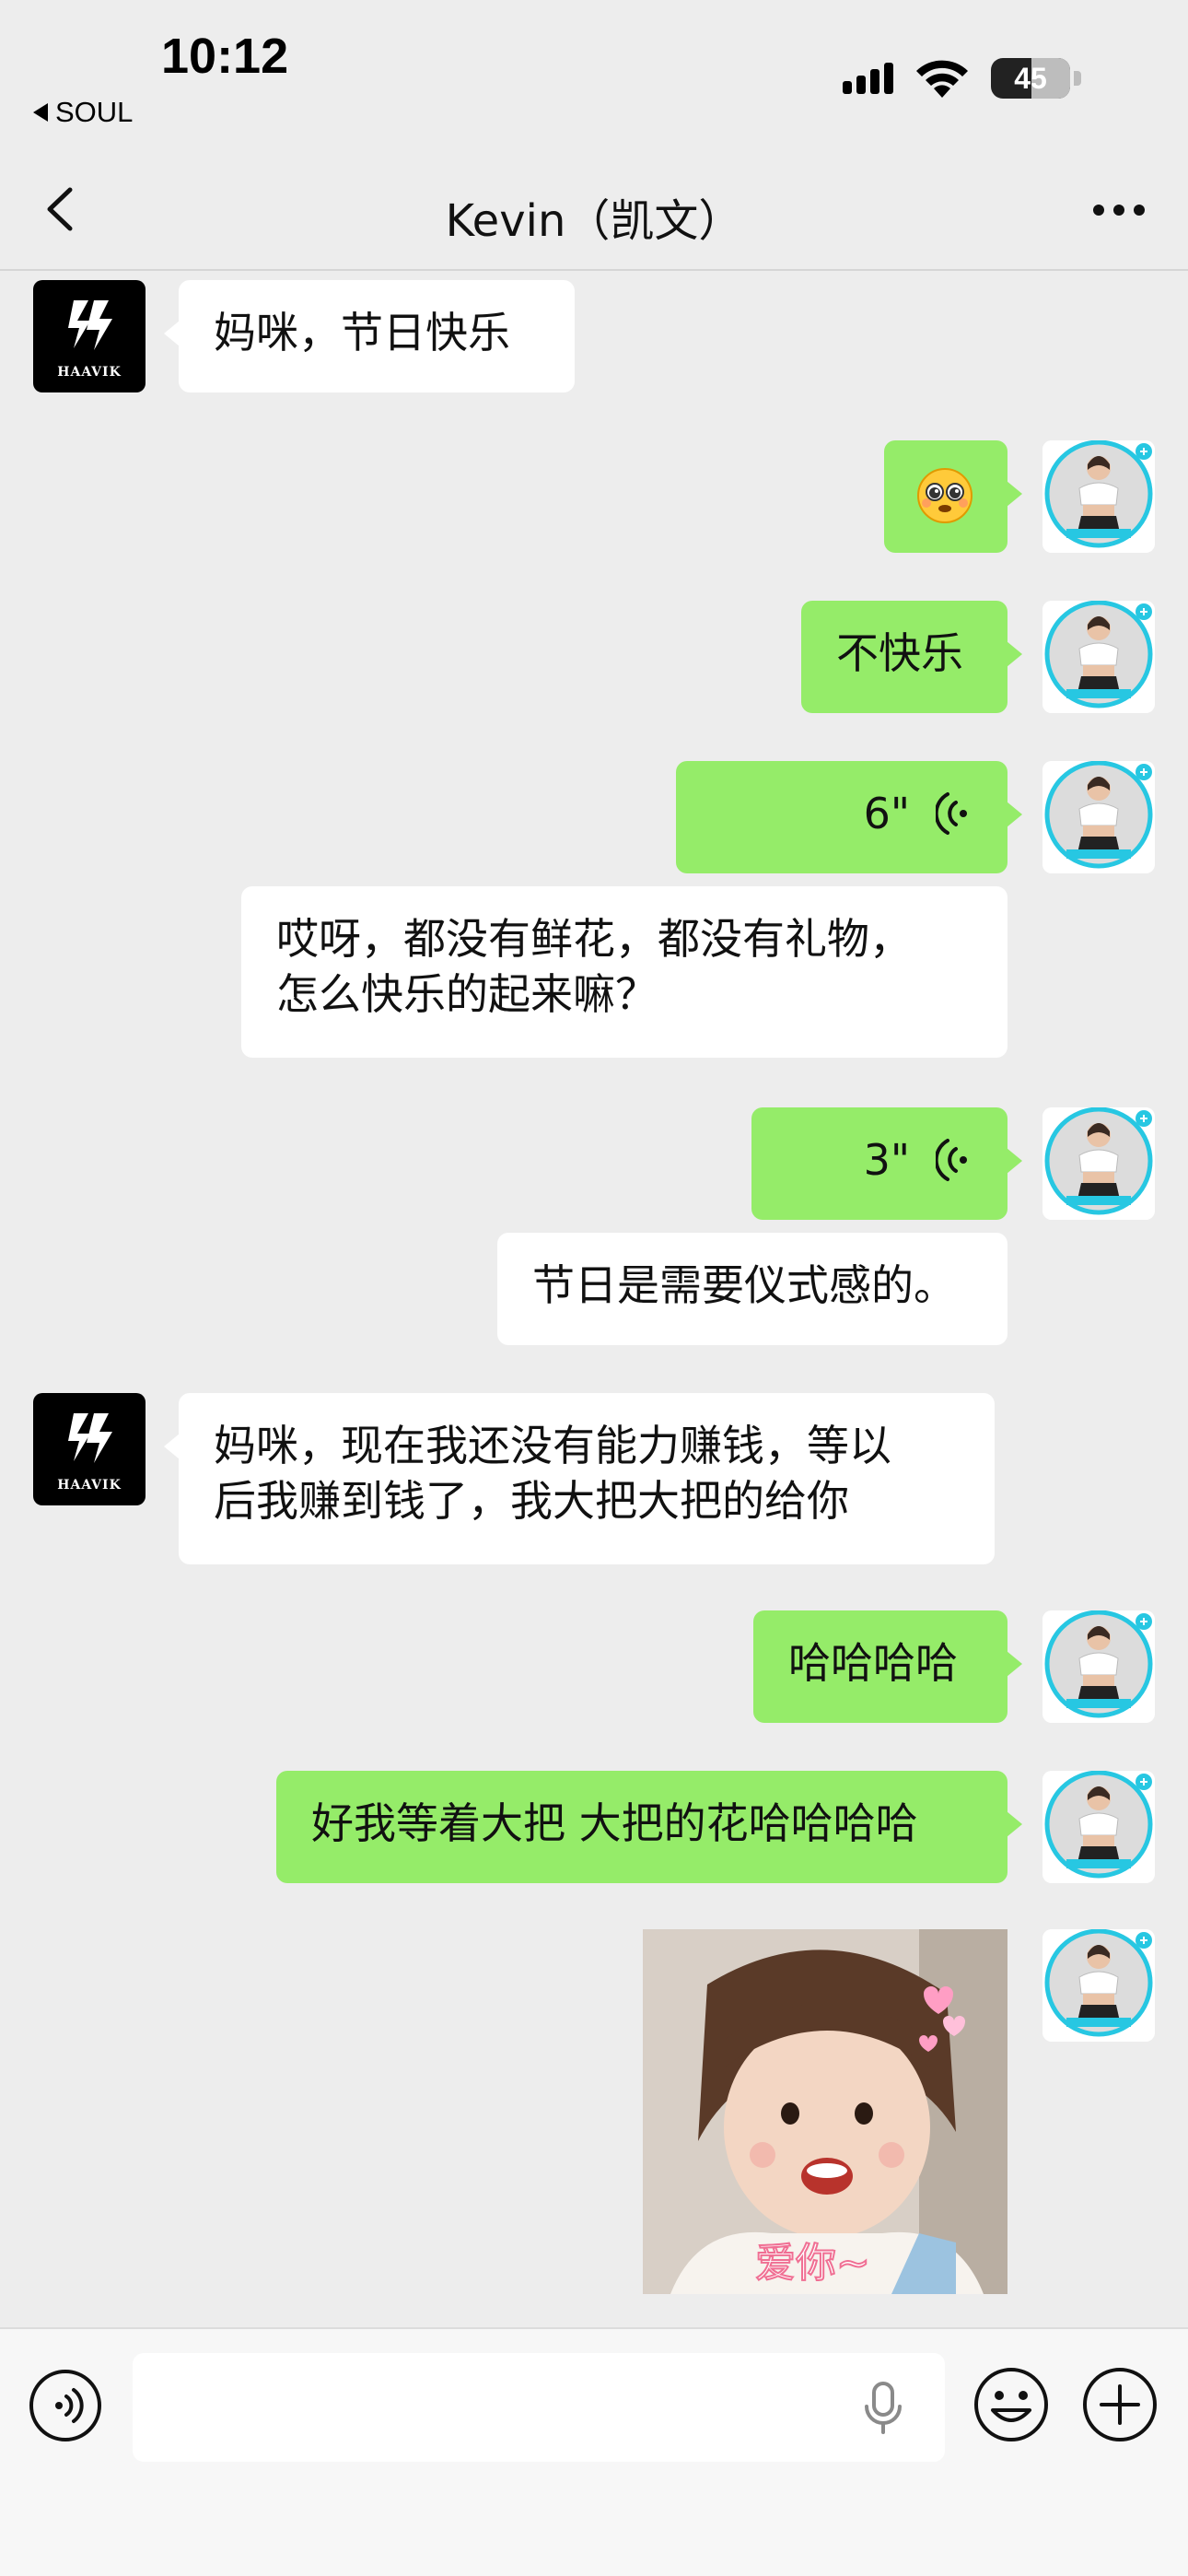 The width and height of the screenshot is (1188, 2576). Describe the element at coordinates (945, 495) in the screenshot. I see `pleading-face-emoji` at that location.